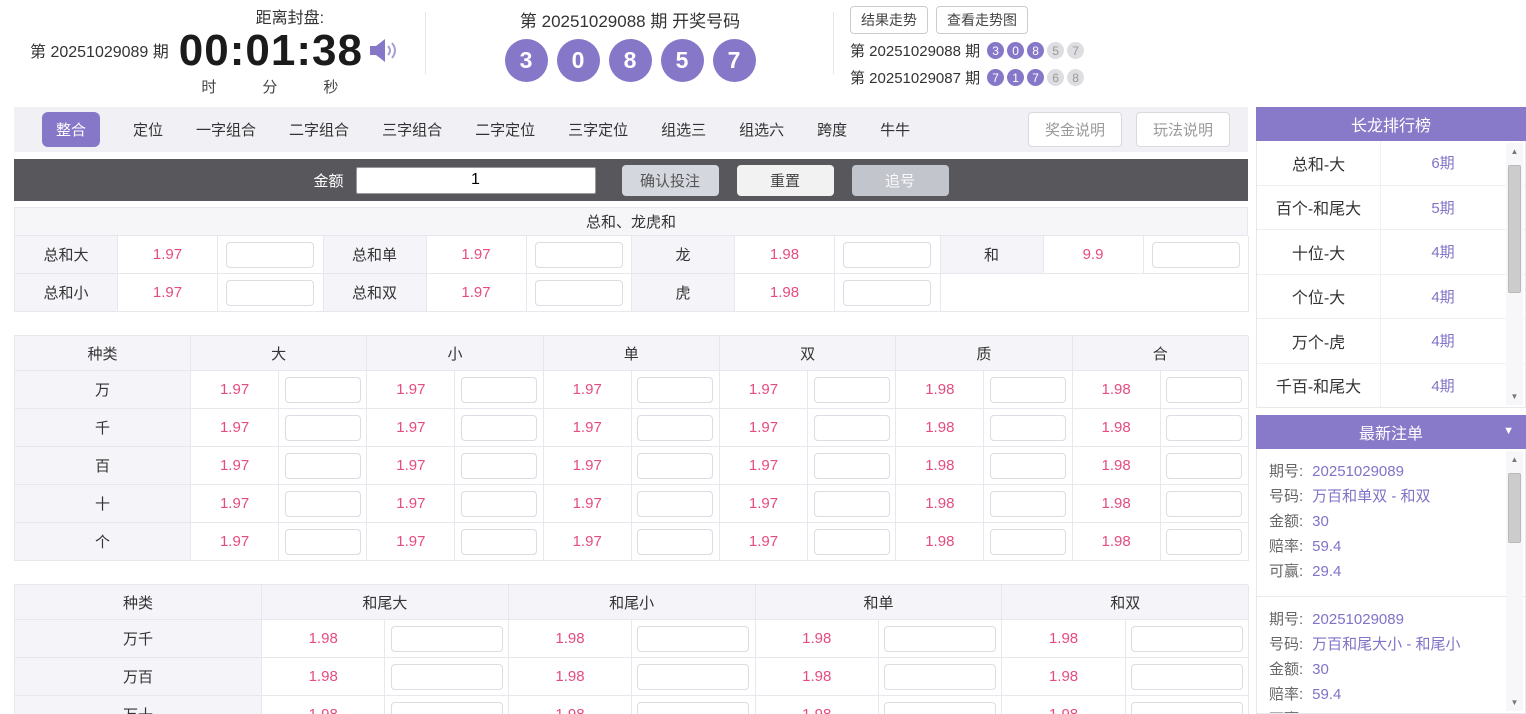 This screenshot has width=1526, height=714. Describe the element at coordinates (761, 129) in the screenshot. I see `tab-zuxuan6: 组选六` at that location.